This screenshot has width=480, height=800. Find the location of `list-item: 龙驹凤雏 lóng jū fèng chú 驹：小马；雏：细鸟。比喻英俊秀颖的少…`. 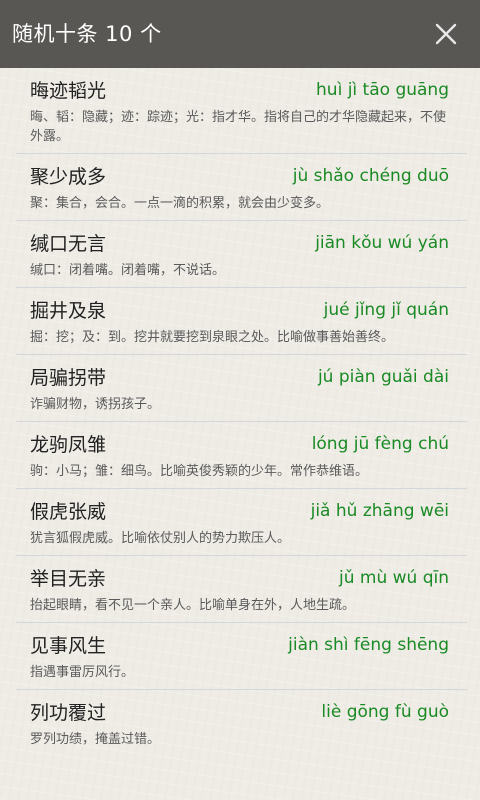

list-item: 龙驹凤雏 lóng jū fèng chú 驹：小马；雏：细鸟。比喻英俊秀颖的少… is located at coordinates (241, 455).